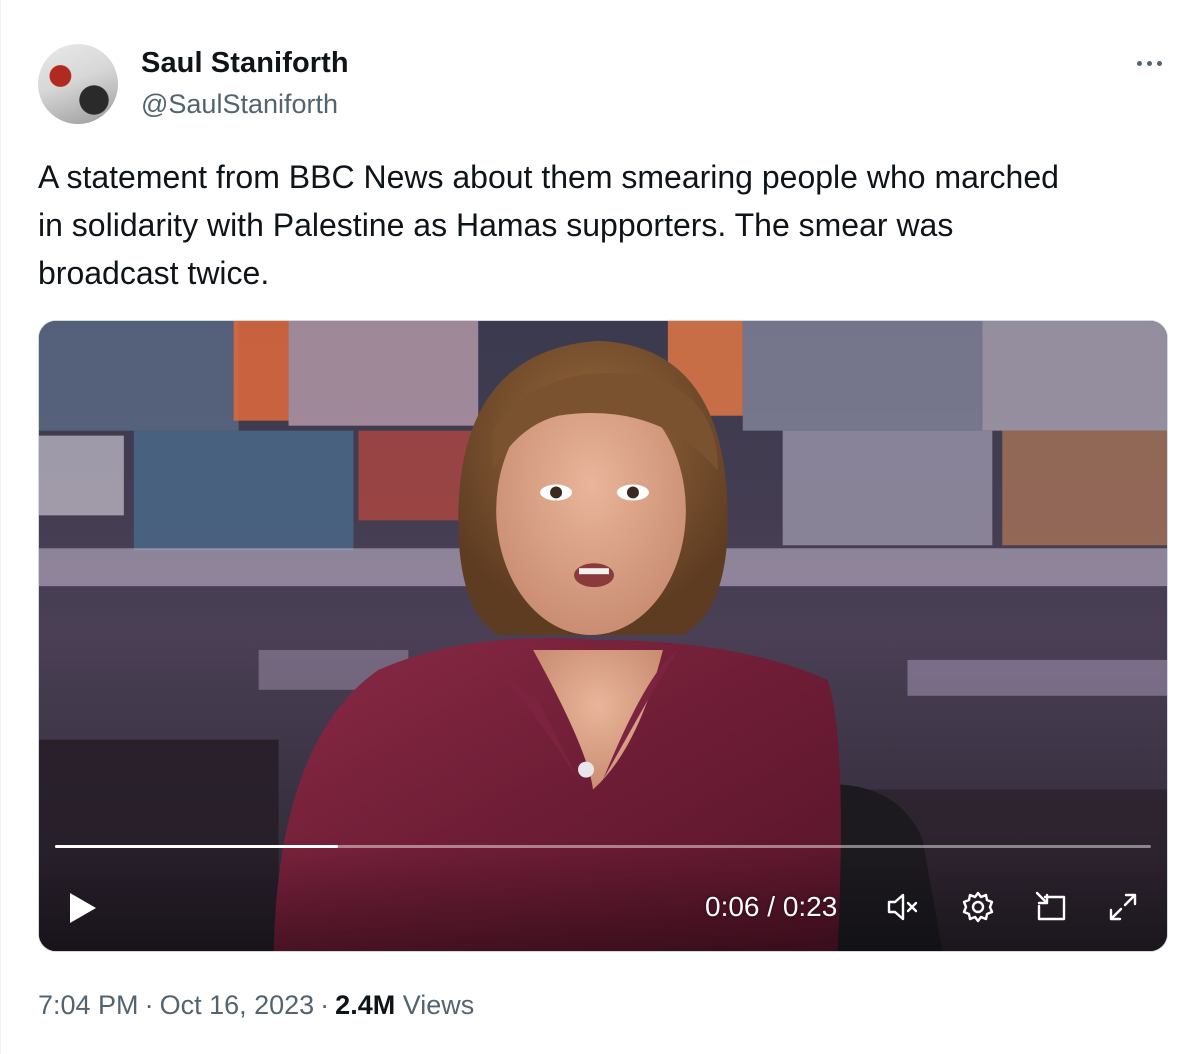  I want to click on fullscreen-icon, so click(1123, 907).